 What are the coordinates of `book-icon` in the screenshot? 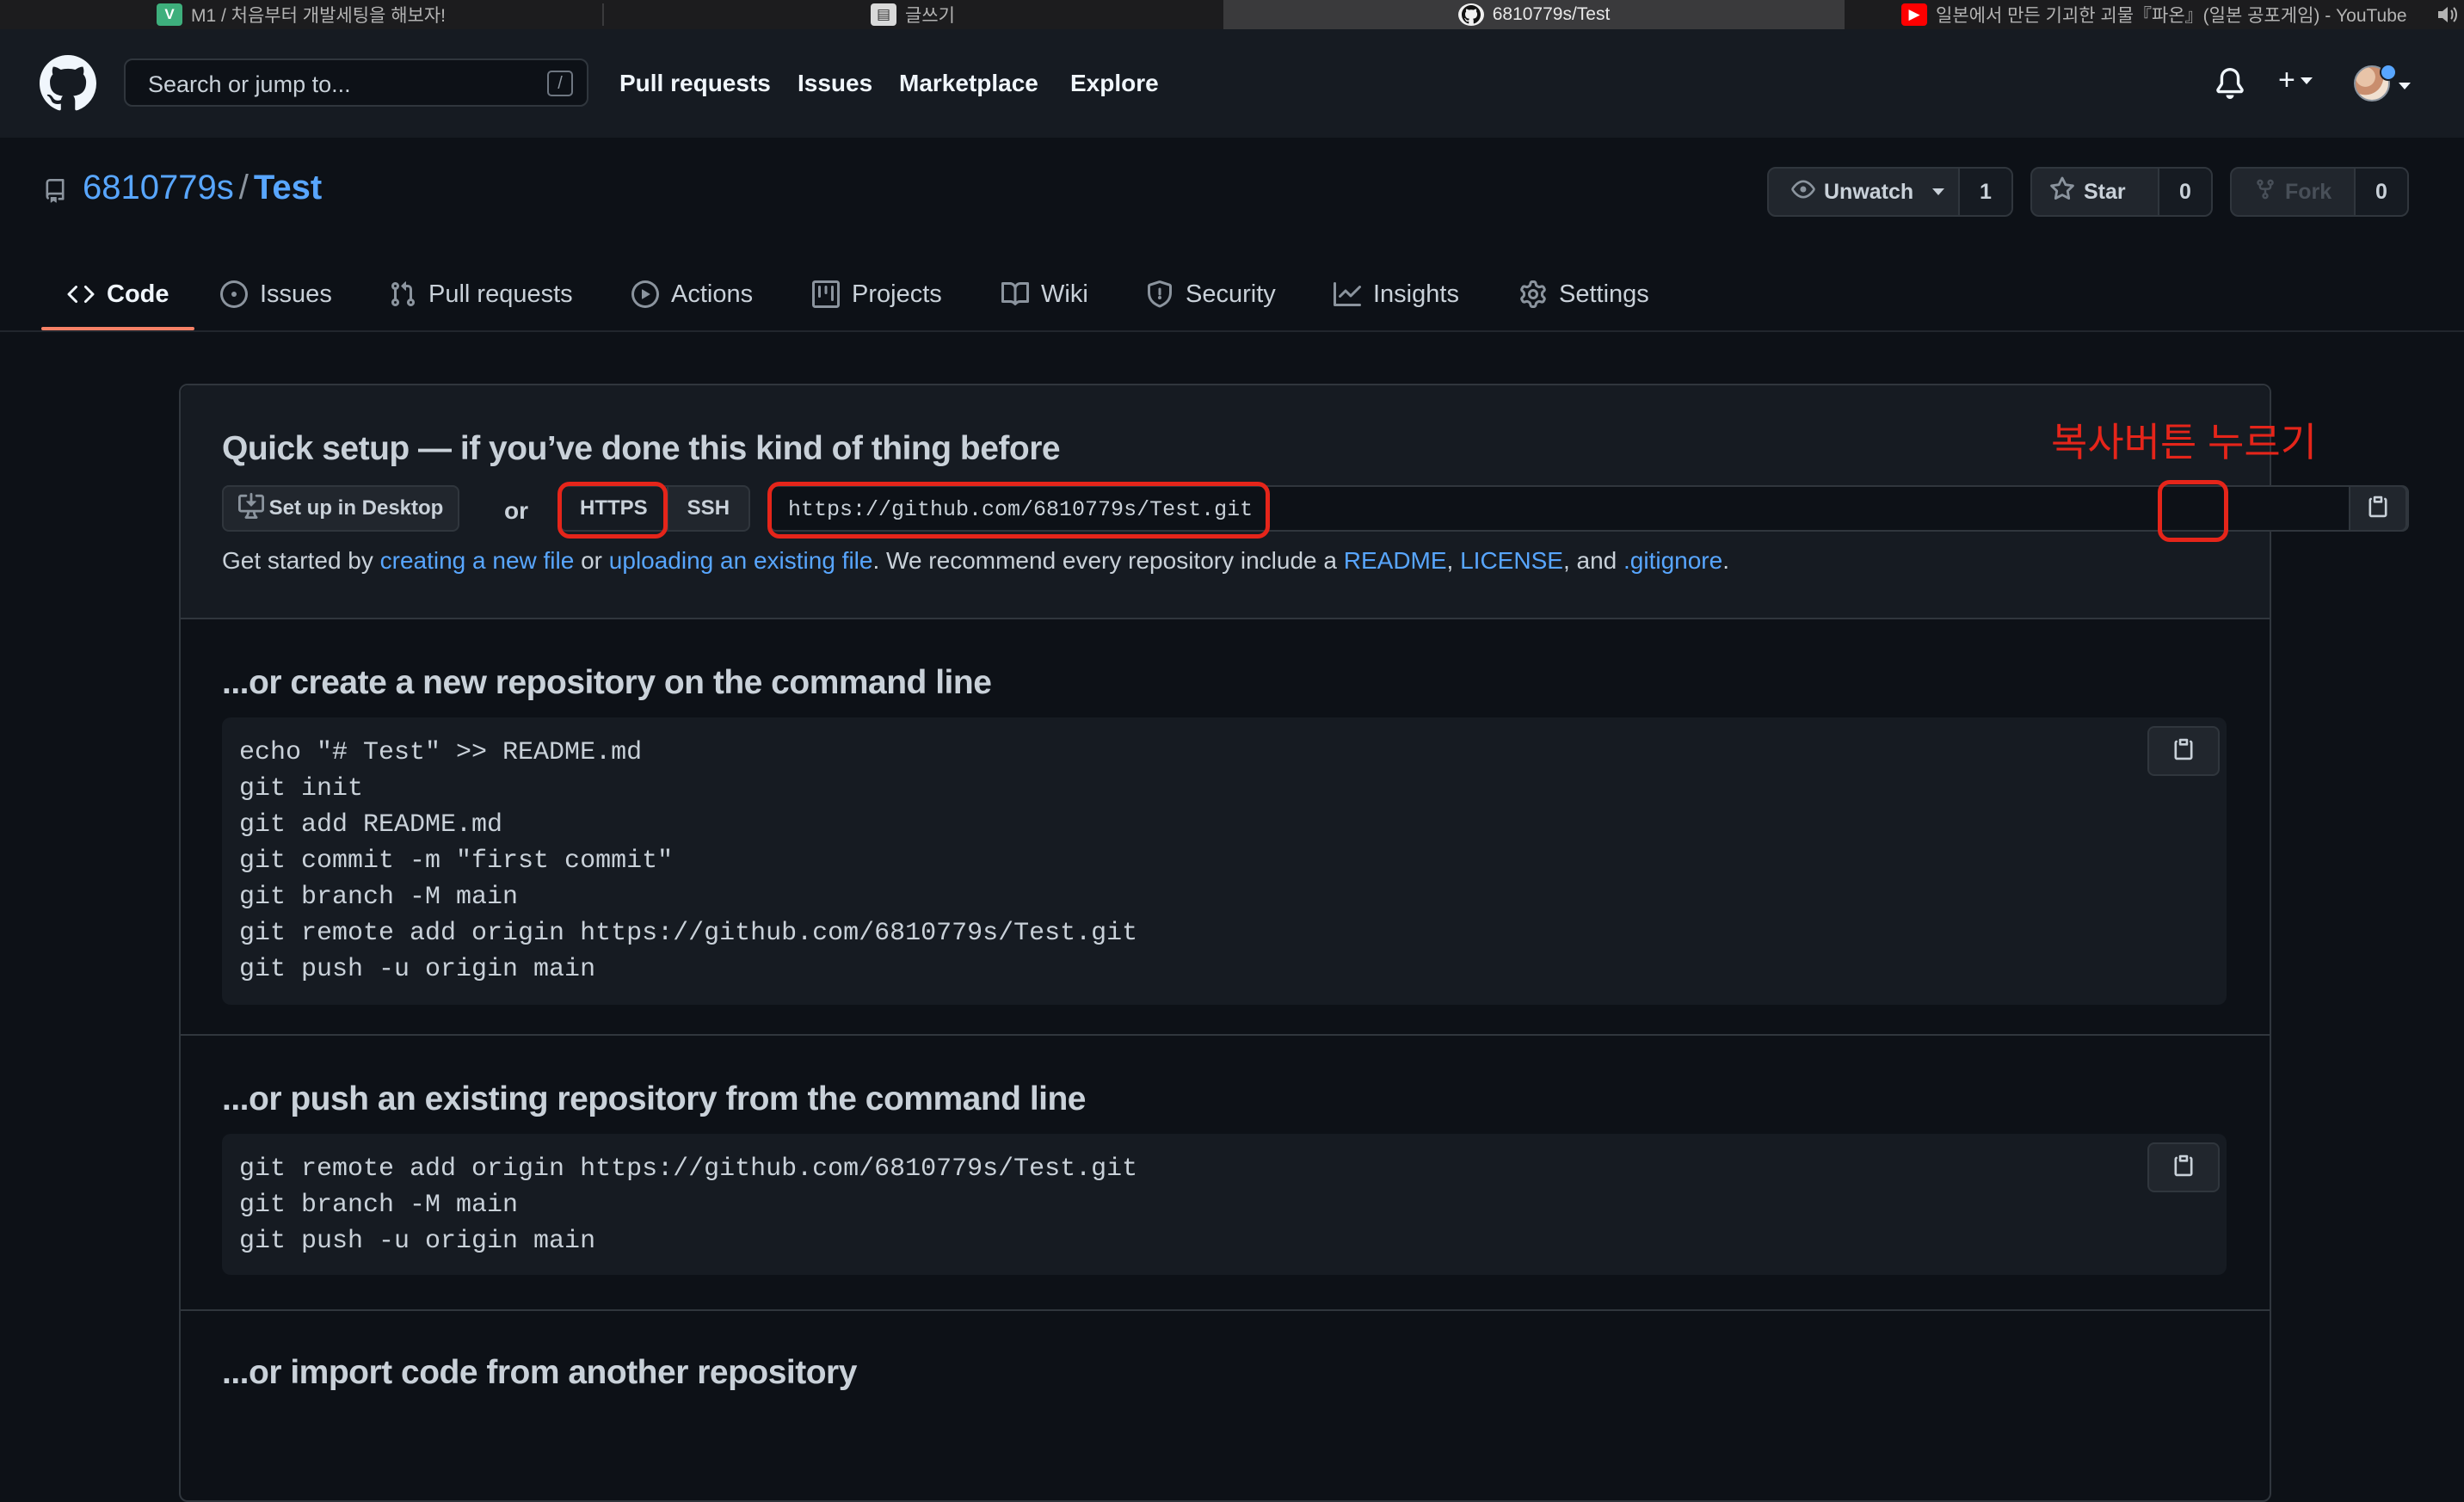 It's located at (1015, 294).